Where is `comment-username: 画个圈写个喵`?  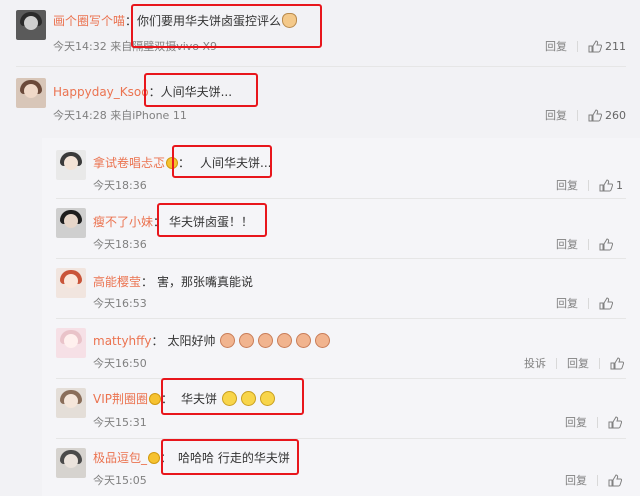 comment-username: 画个圈写个喵 is located at coordinates (89, 21).